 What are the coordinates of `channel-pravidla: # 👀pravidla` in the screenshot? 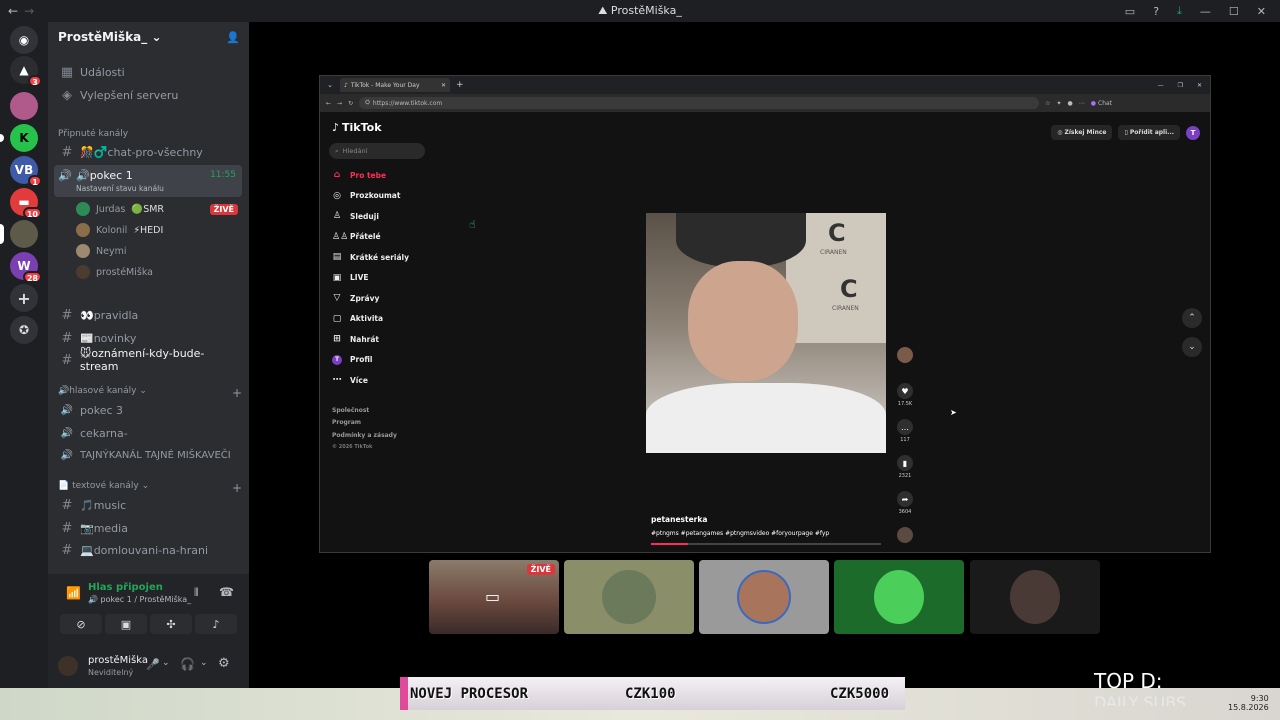 It's located at (149, 315).